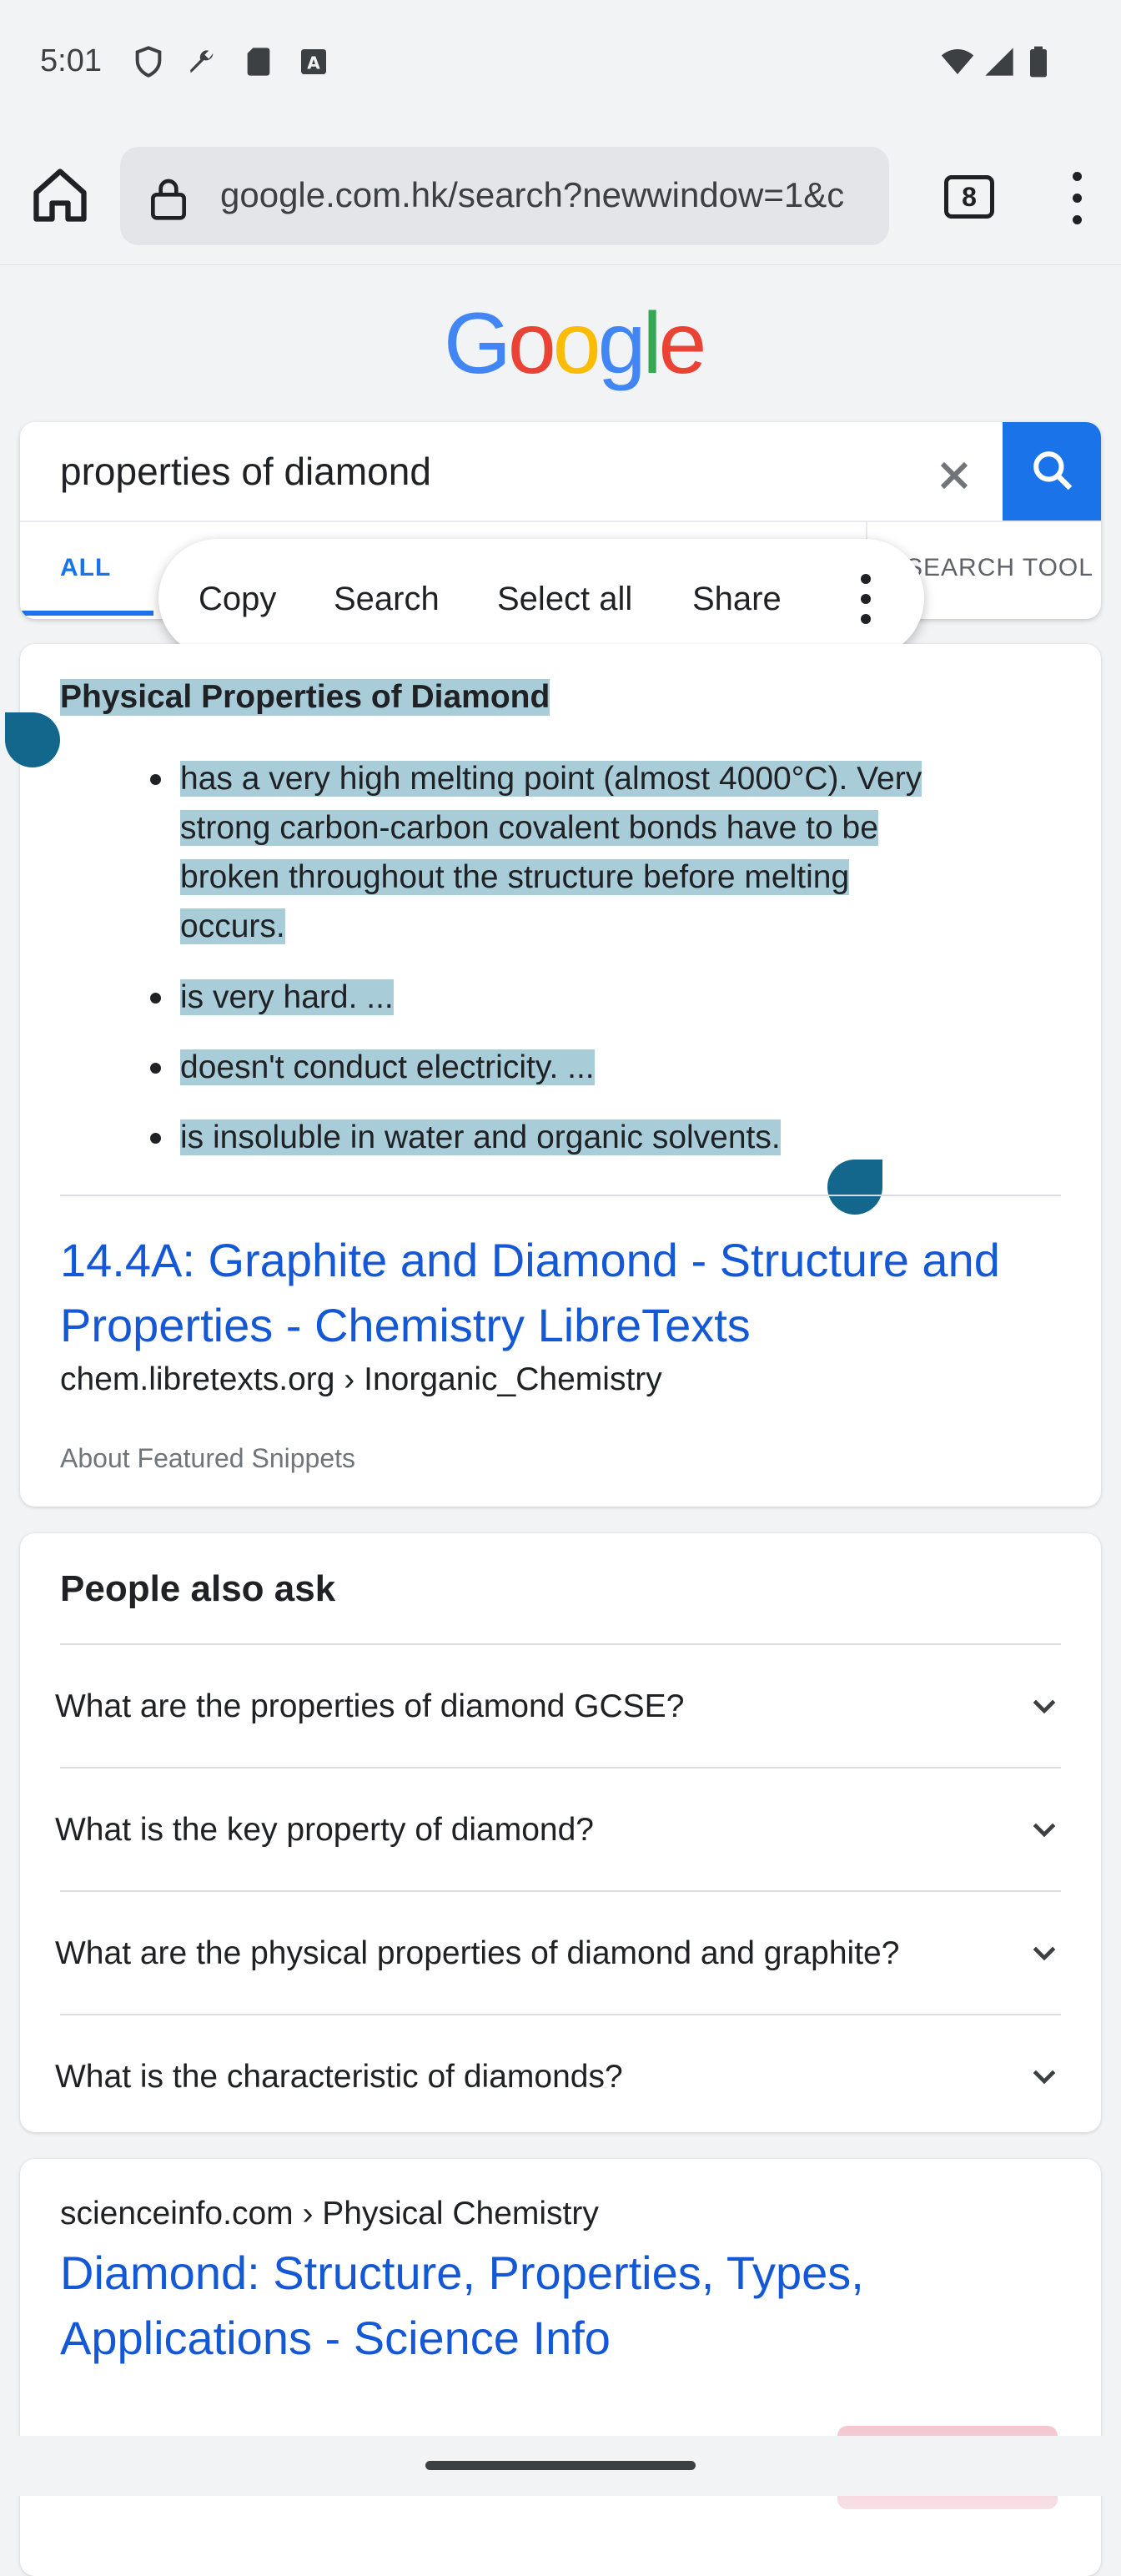  I want to click on tab-switcher-button: 8, so click(969, 197).